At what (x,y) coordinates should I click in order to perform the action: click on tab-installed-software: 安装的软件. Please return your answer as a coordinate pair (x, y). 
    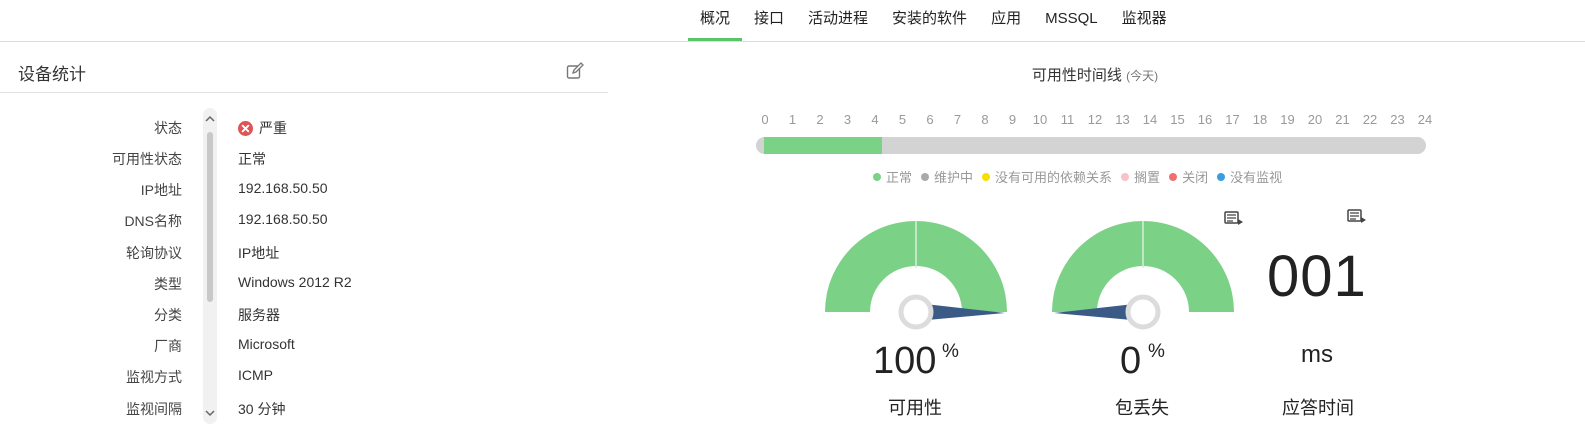
    Looking at the image, I should click on (929, 20).